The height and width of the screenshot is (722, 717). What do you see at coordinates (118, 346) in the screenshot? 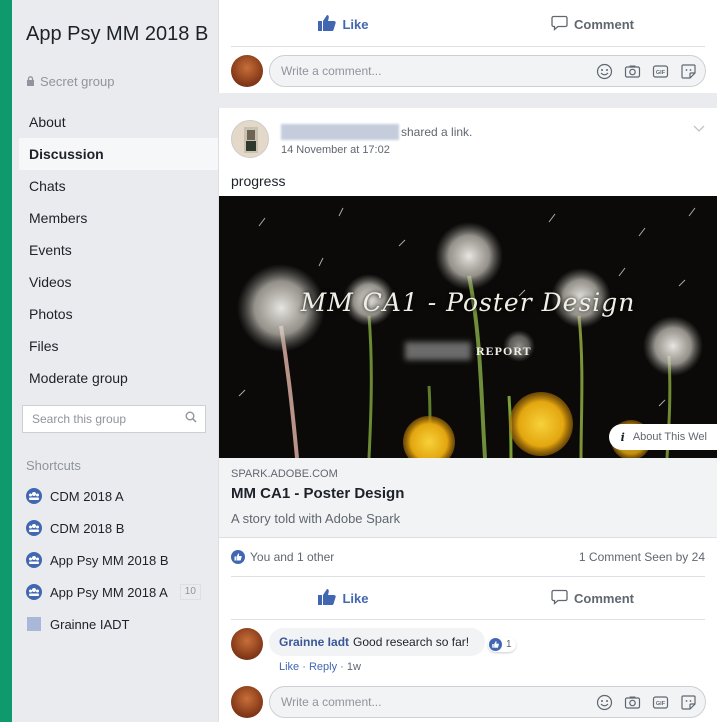
I see `nav-item-files: Files` at bounding box center [118, 346].